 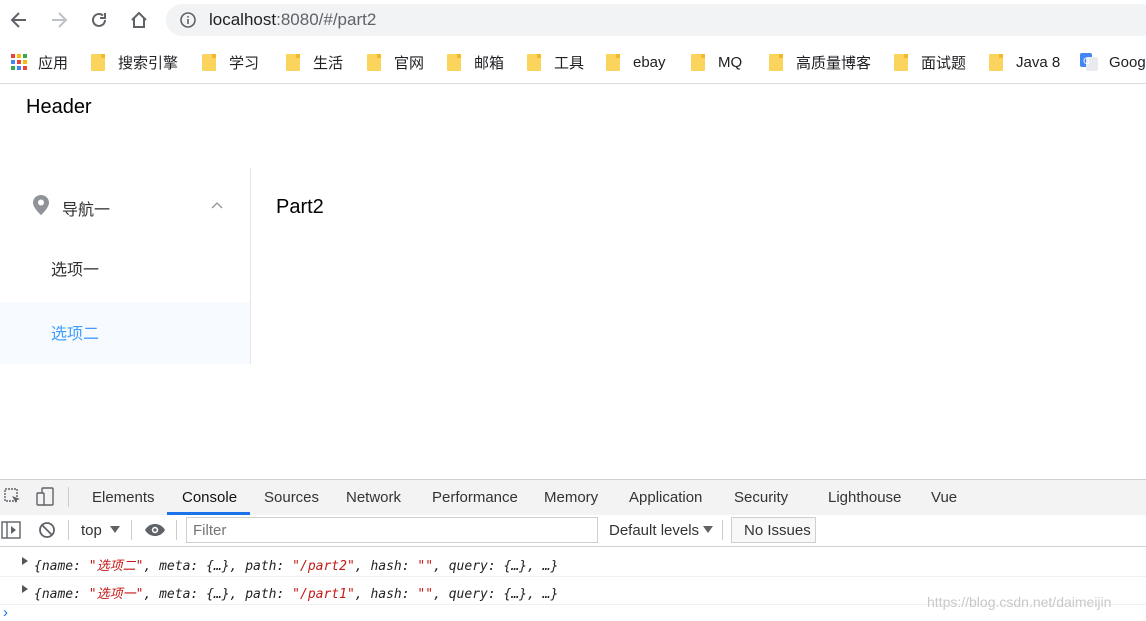 I want to click on console-toolbar: top Filter Default levels No Issues, so click(x=573, y=531).